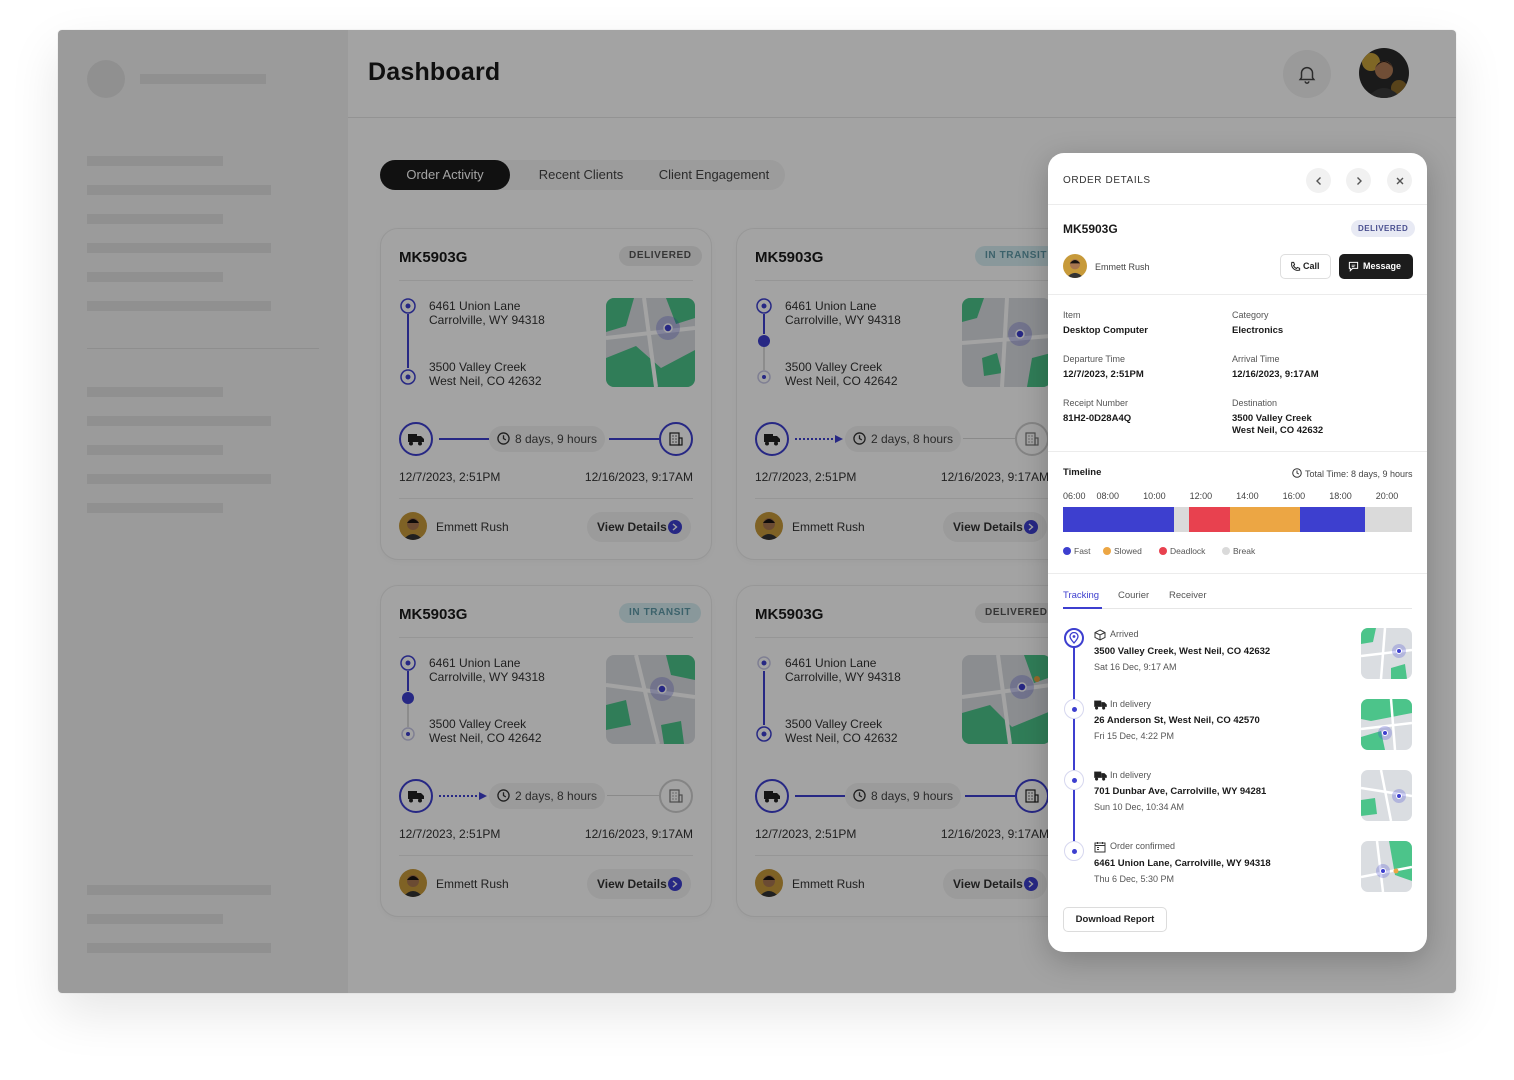 The height and width of the screenshot is (1080, 1514). What do you see at coordinates (1081, 595) in the screenshot?
I see `tab-tracking: Tracking` at bounding box center [1081, 595].